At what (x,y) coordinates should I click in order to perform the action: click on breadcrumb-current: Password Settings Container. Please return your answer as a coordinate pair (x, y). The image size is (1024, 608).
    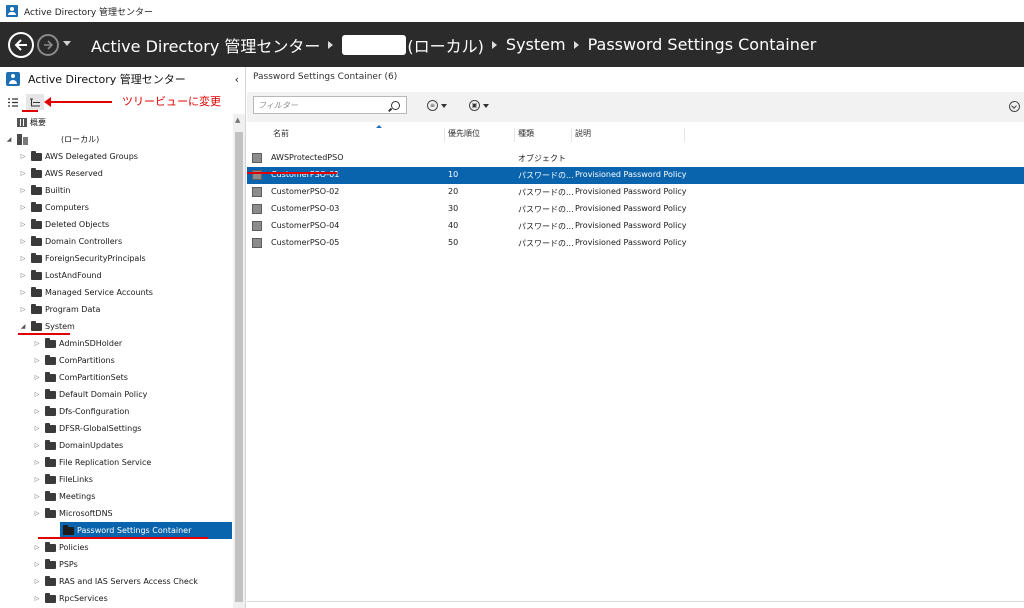
    Looking at the image, I should click on (702, 44).